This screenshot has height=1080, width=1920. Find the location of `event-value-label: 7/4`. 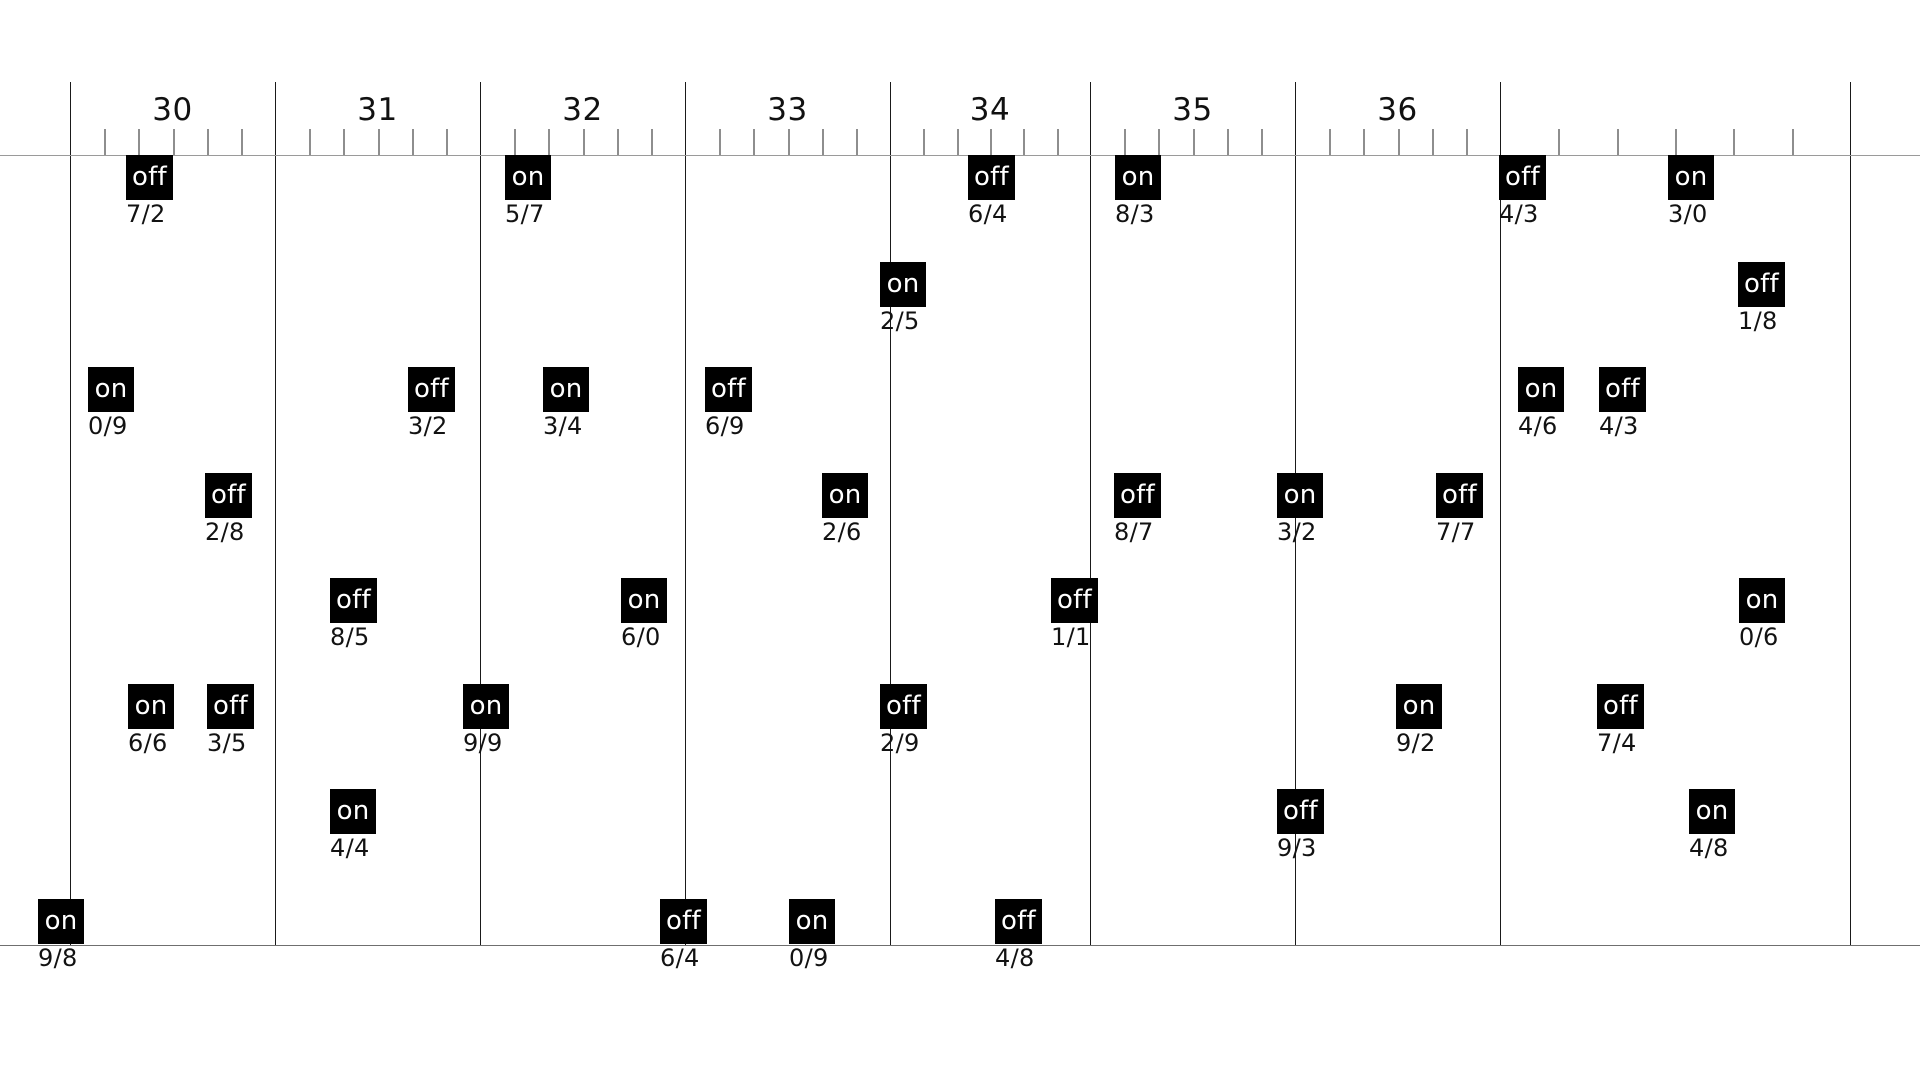

event-value-label: 7/4 is located at coordinates (1617, 743).